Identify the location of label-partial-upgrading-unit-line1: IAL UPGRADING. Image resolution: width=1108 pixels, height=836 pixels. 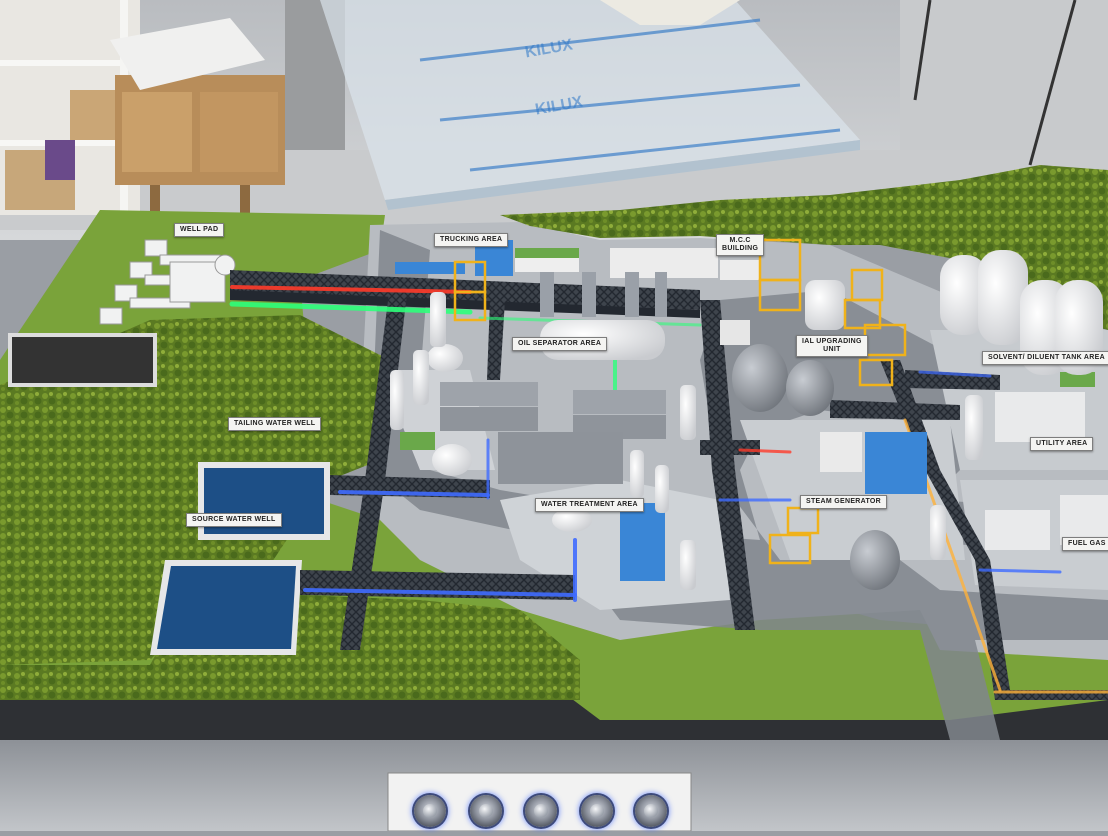
(832, 341).